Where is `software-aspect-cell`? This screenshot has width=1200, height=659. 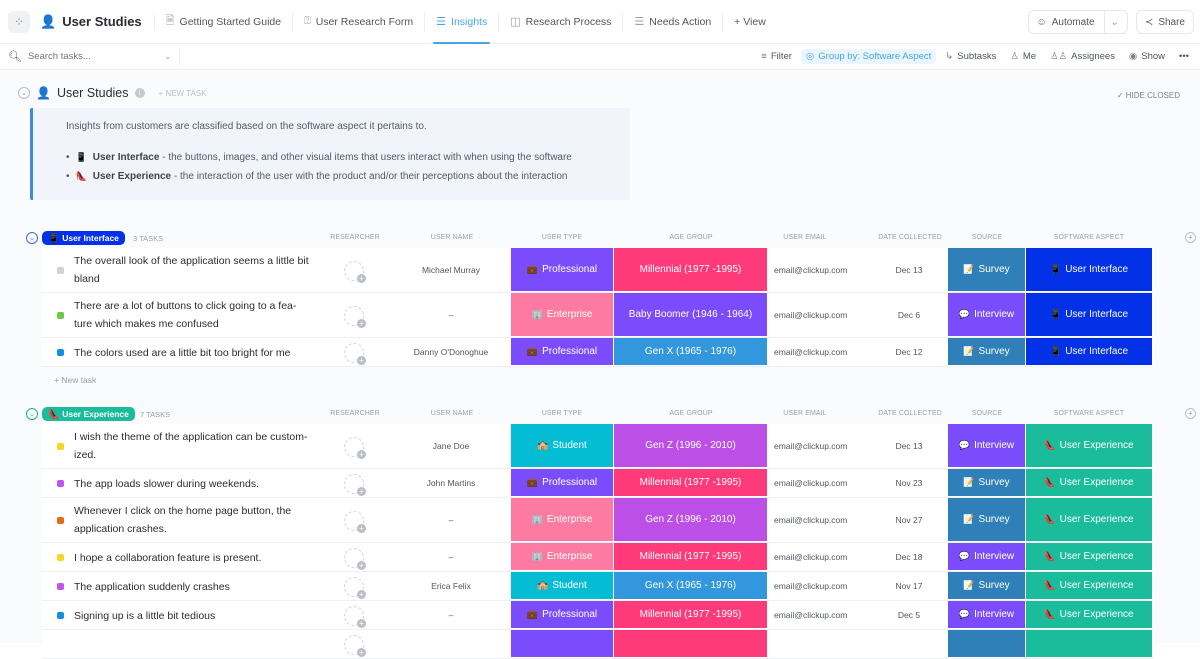 software-aspect-cell is located at coordinates (1089, 644).